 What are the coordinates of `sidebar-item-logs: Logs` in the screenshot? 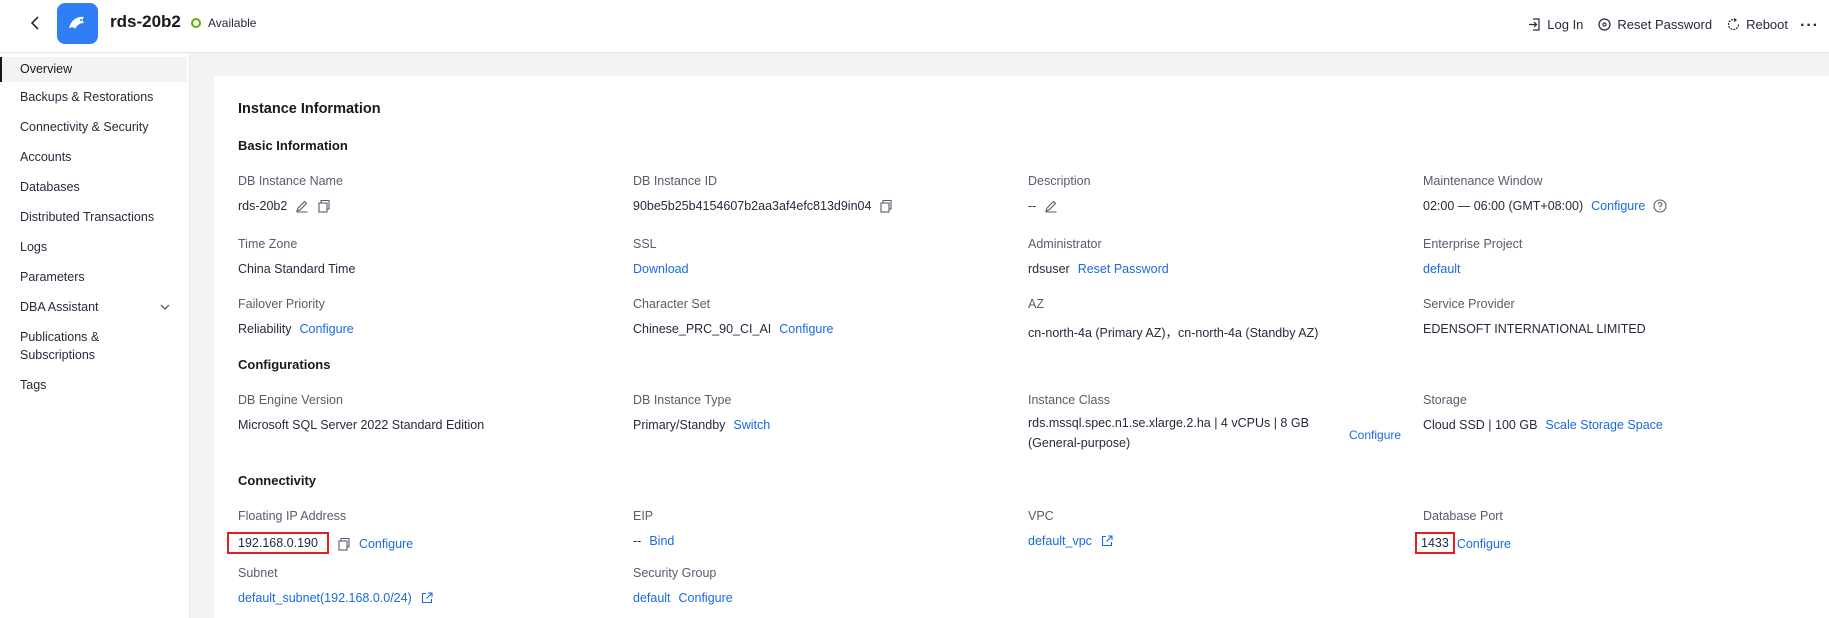 It's located at (94, 247).